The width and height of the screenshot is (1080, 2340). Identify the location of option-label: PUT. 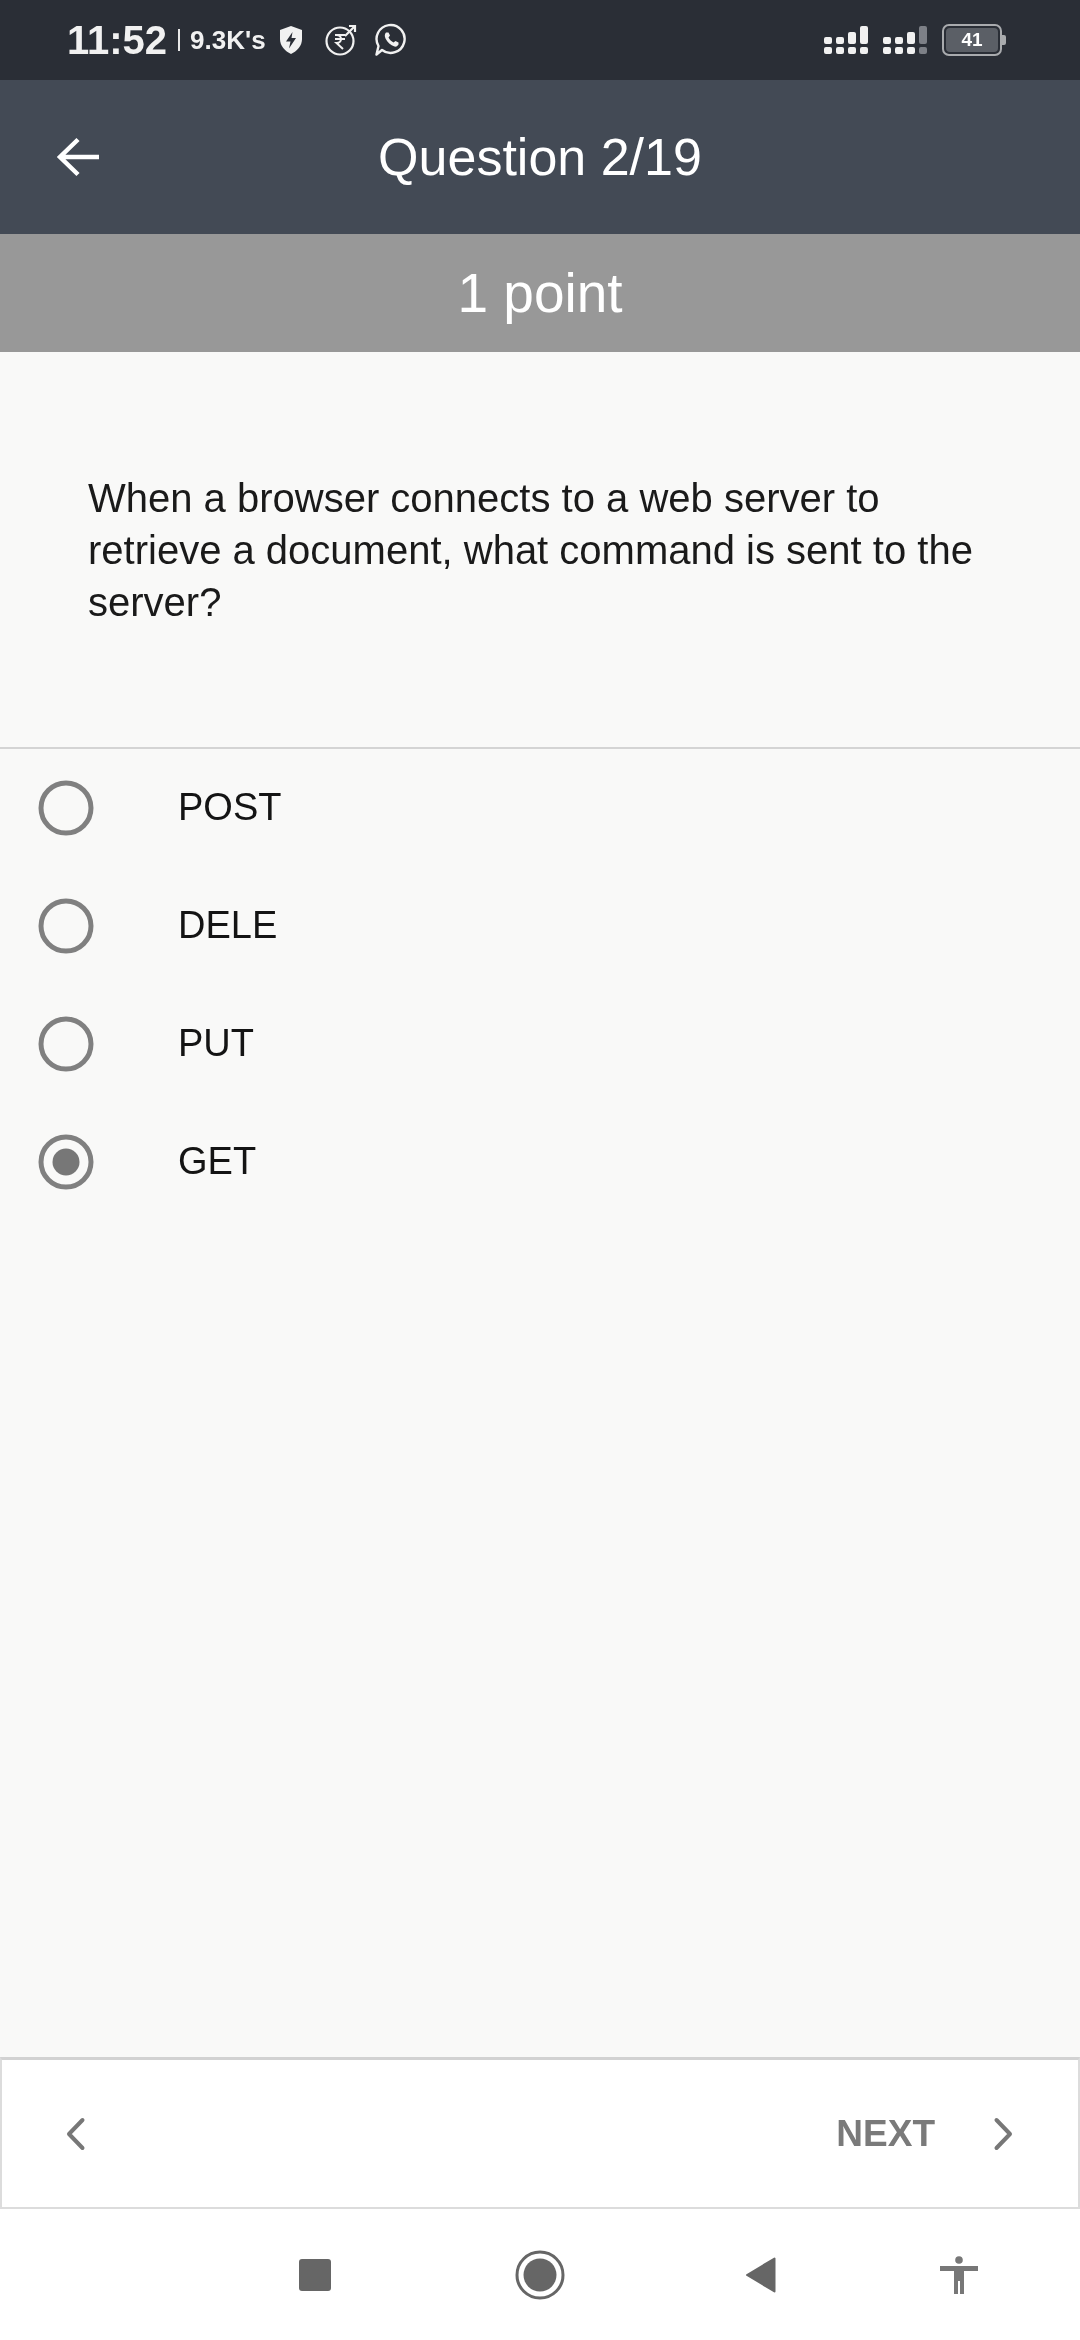
(216, 1044).